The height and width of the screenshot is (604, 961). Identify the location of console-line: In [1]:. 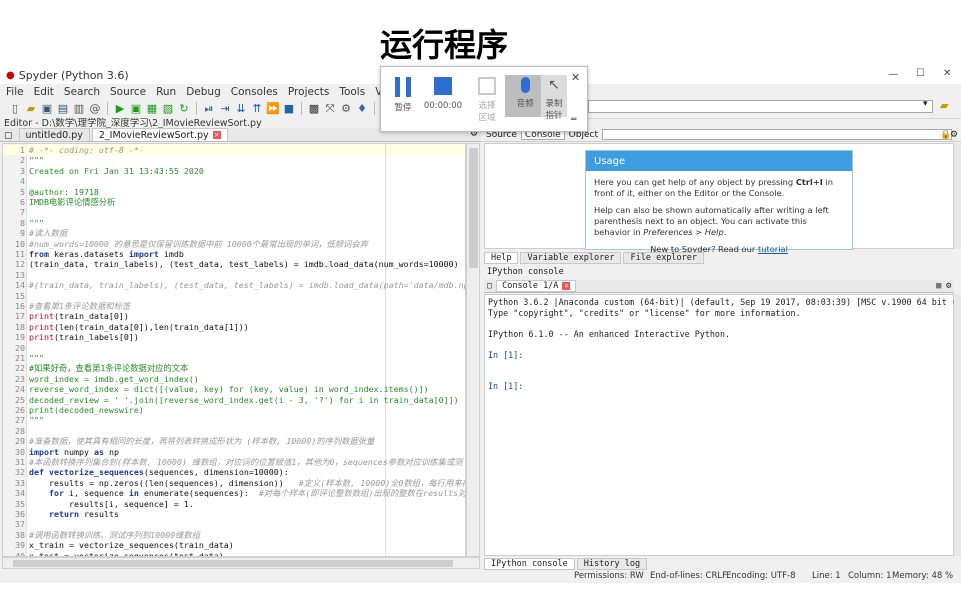
(506, 386).